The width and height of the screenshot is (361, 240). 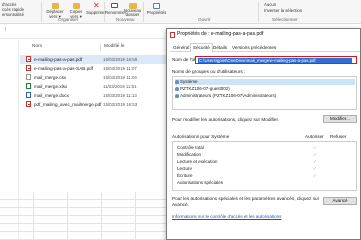 What do you see at coordinates (68, 19) in the screenshot?
I see `group-label-organize: Organiser` at bounding box center [68, 19].